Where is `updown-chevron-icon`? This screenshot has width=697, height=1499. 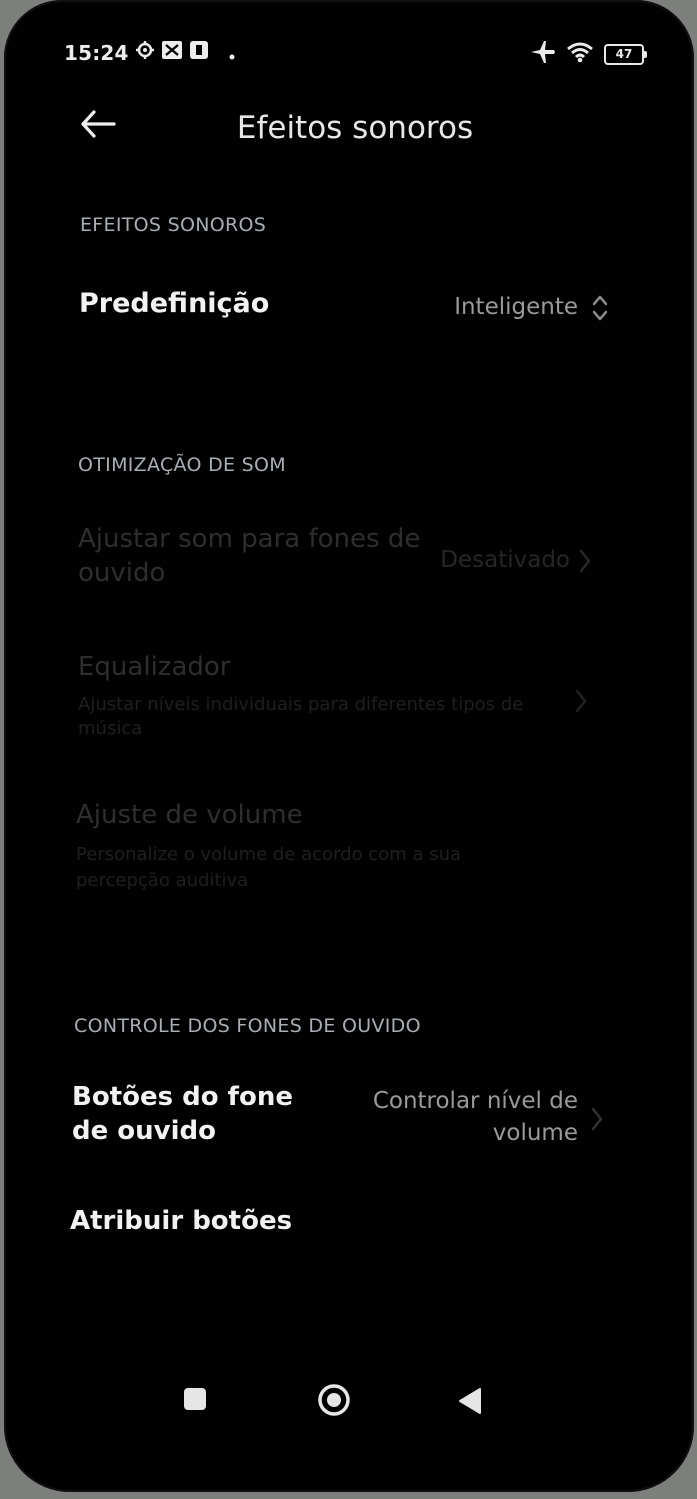
updown-chevron-icon is located at coordinates (600, 308).